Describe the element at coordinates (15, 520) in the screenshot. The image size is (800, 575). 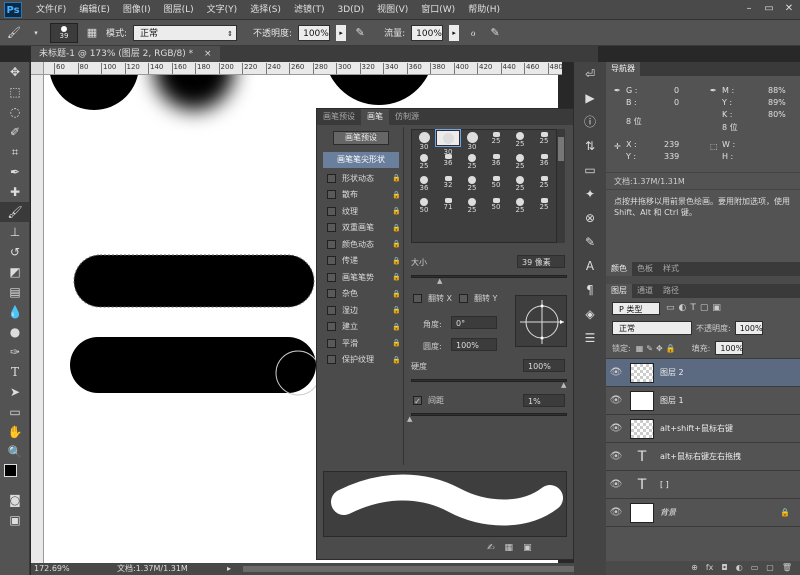
I see `screen-mode-icon: ▣` at that location.